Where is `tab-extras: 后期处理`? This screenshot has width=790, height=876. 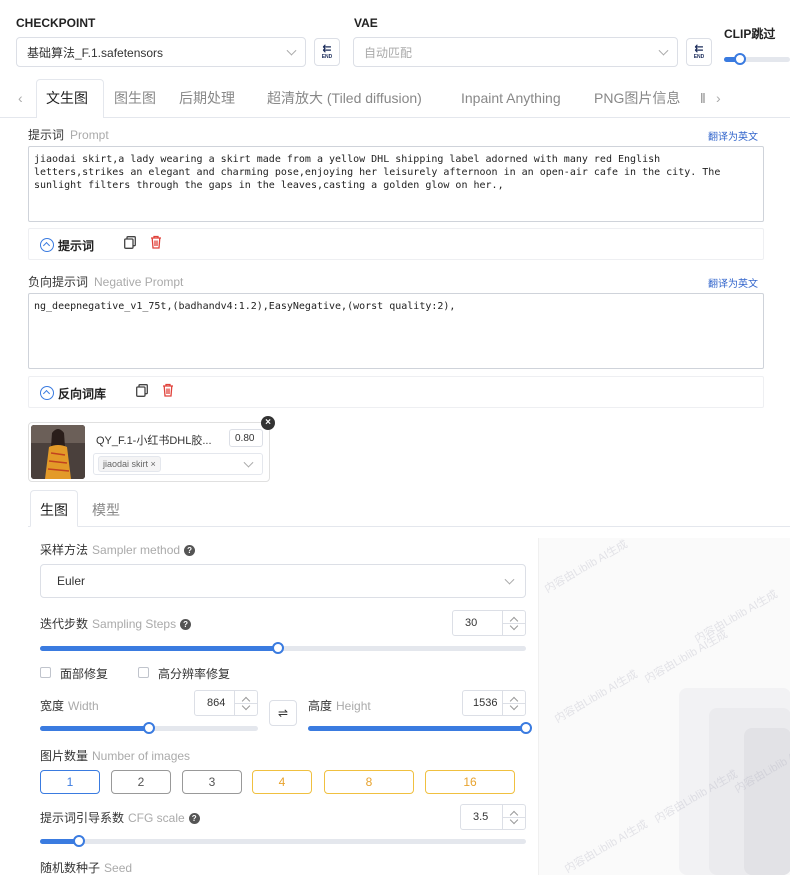 tab-extras: 后期处理 is located at coordinates (207, 98).